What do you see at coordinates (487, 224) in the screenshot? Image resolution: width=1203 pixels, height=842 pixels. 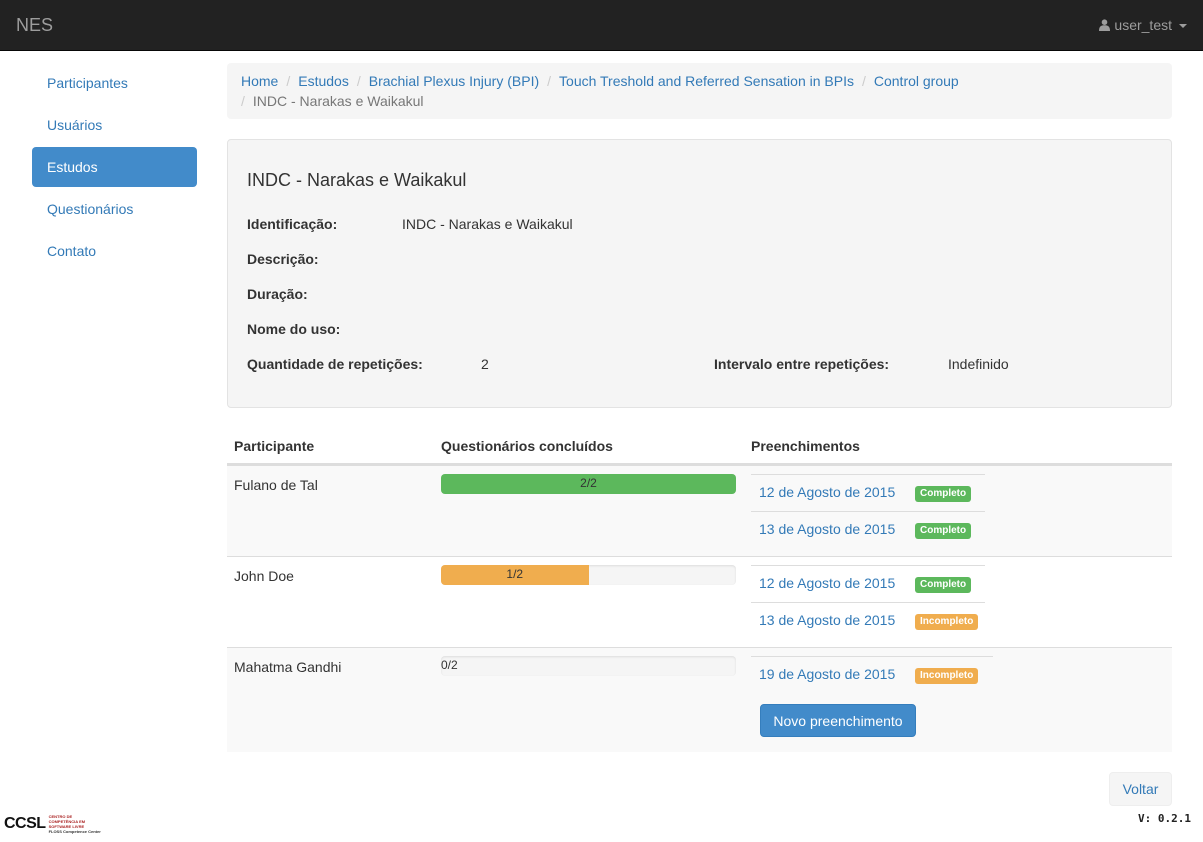 I see `identificacao-value: INDC - Narakas e Waikakul` at bounding box center [487, 224].